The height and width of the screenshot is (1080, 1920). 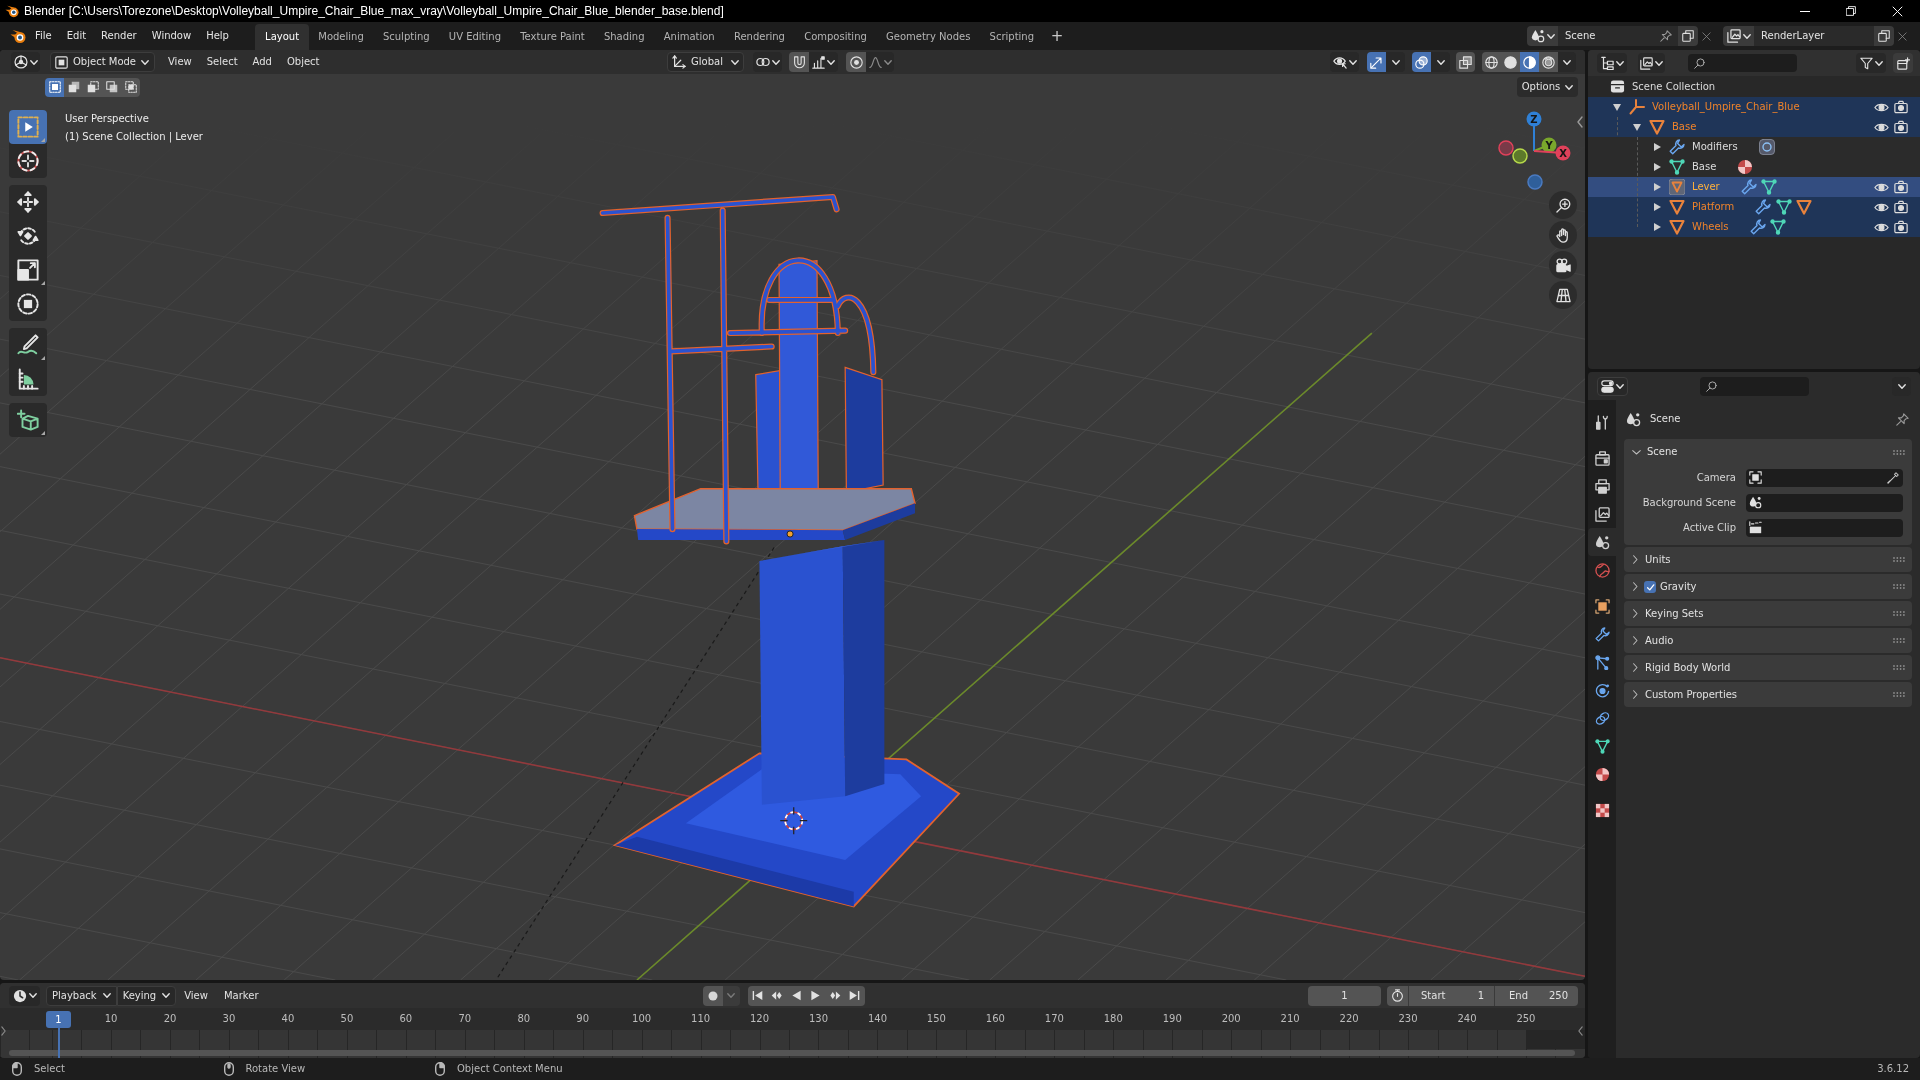 What do you see at coordinates (341, 37) in the screenshot?
I see `workspace-tab: Modeling` at bounding box center [341, 37].